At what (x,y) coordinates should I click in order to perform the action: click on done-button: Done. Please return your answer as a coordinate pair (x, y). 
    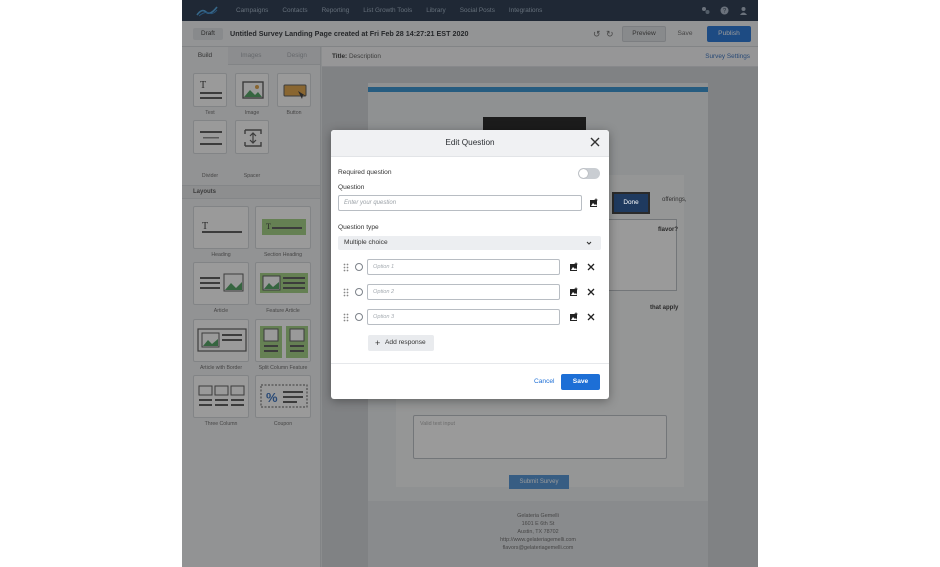
    Looking at the image, I should click on (631, 203).